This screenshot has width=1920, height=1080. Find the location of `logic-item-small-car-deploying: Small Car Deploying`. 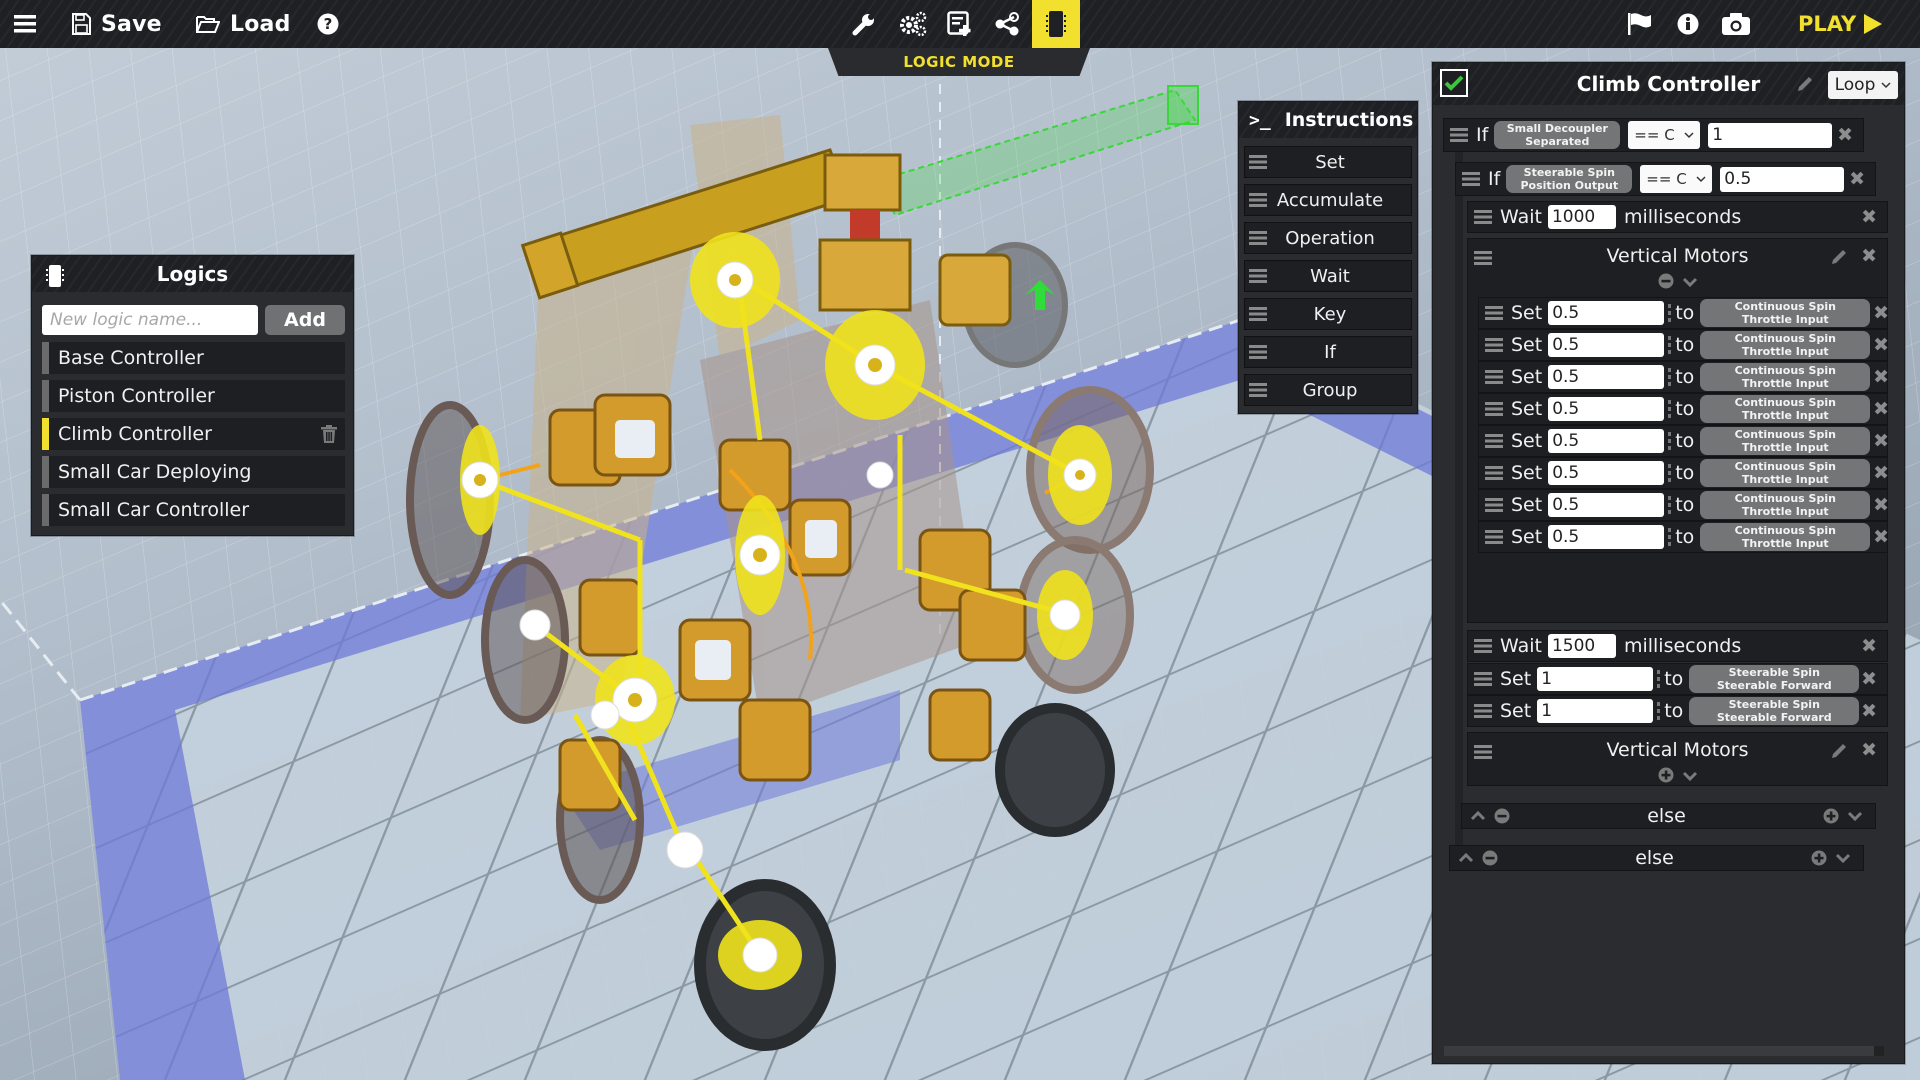

logic-item-small-car-deploying: Small Car Deploying is located at coordinates (193, 472).